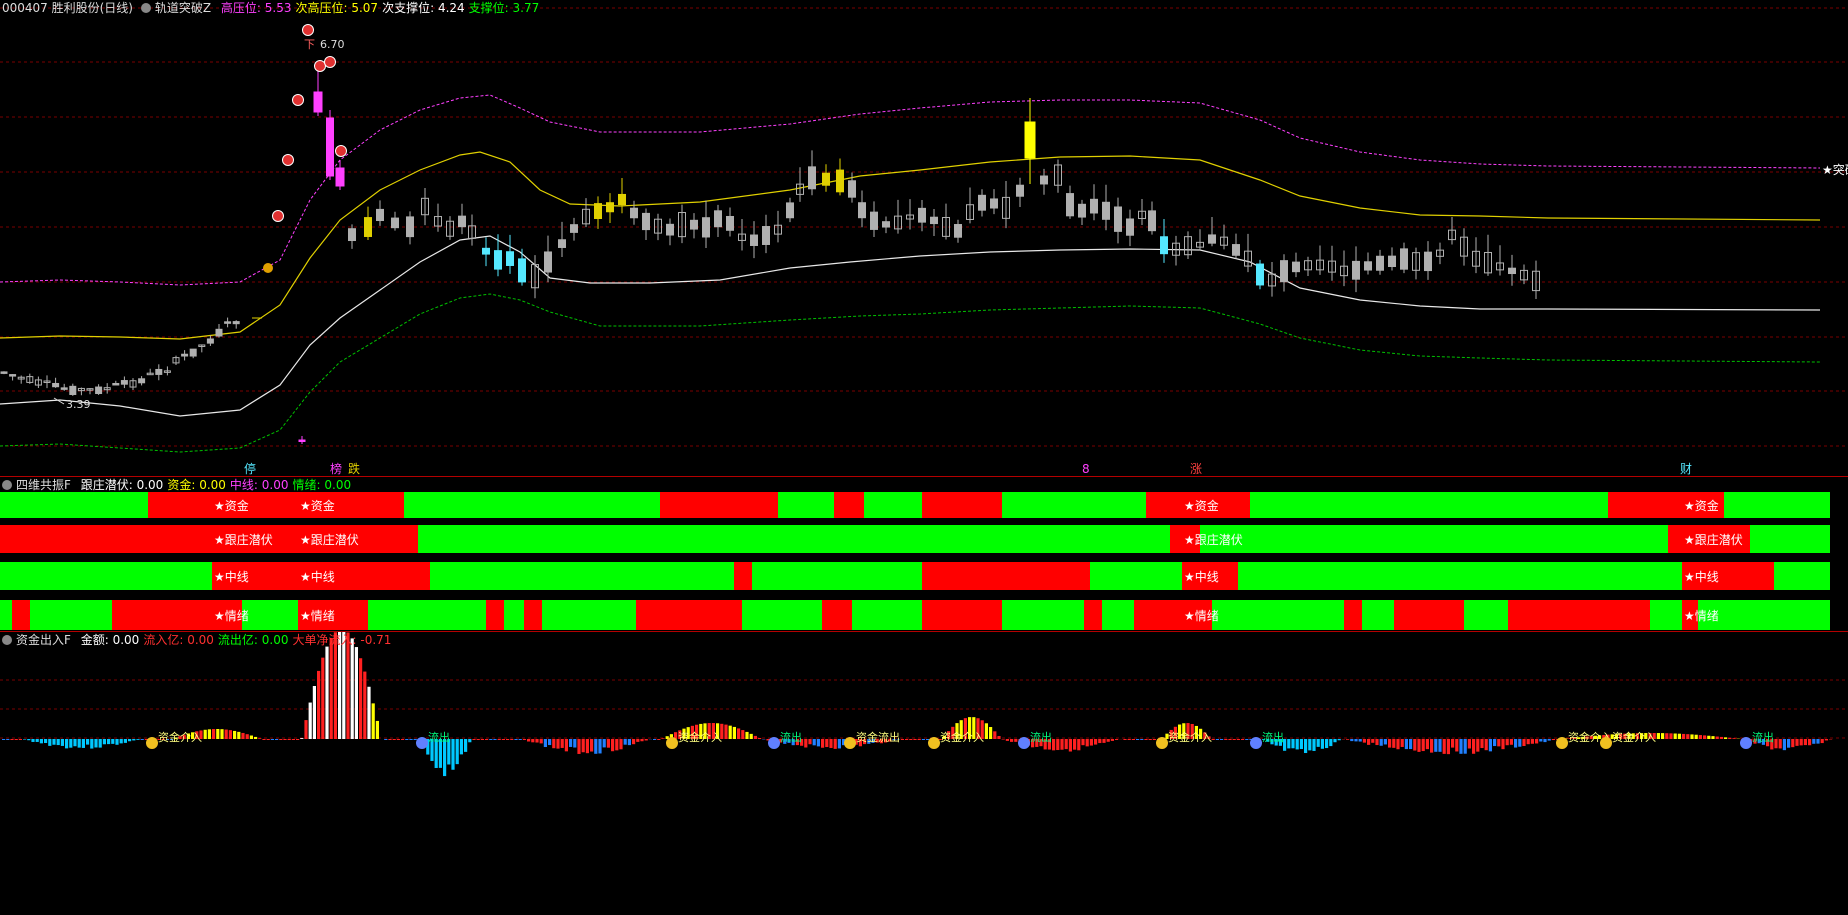 The height and width of the screenshot is (915, 1848). I want to click on readout-2: 次支撑位:, so click(408, 8).